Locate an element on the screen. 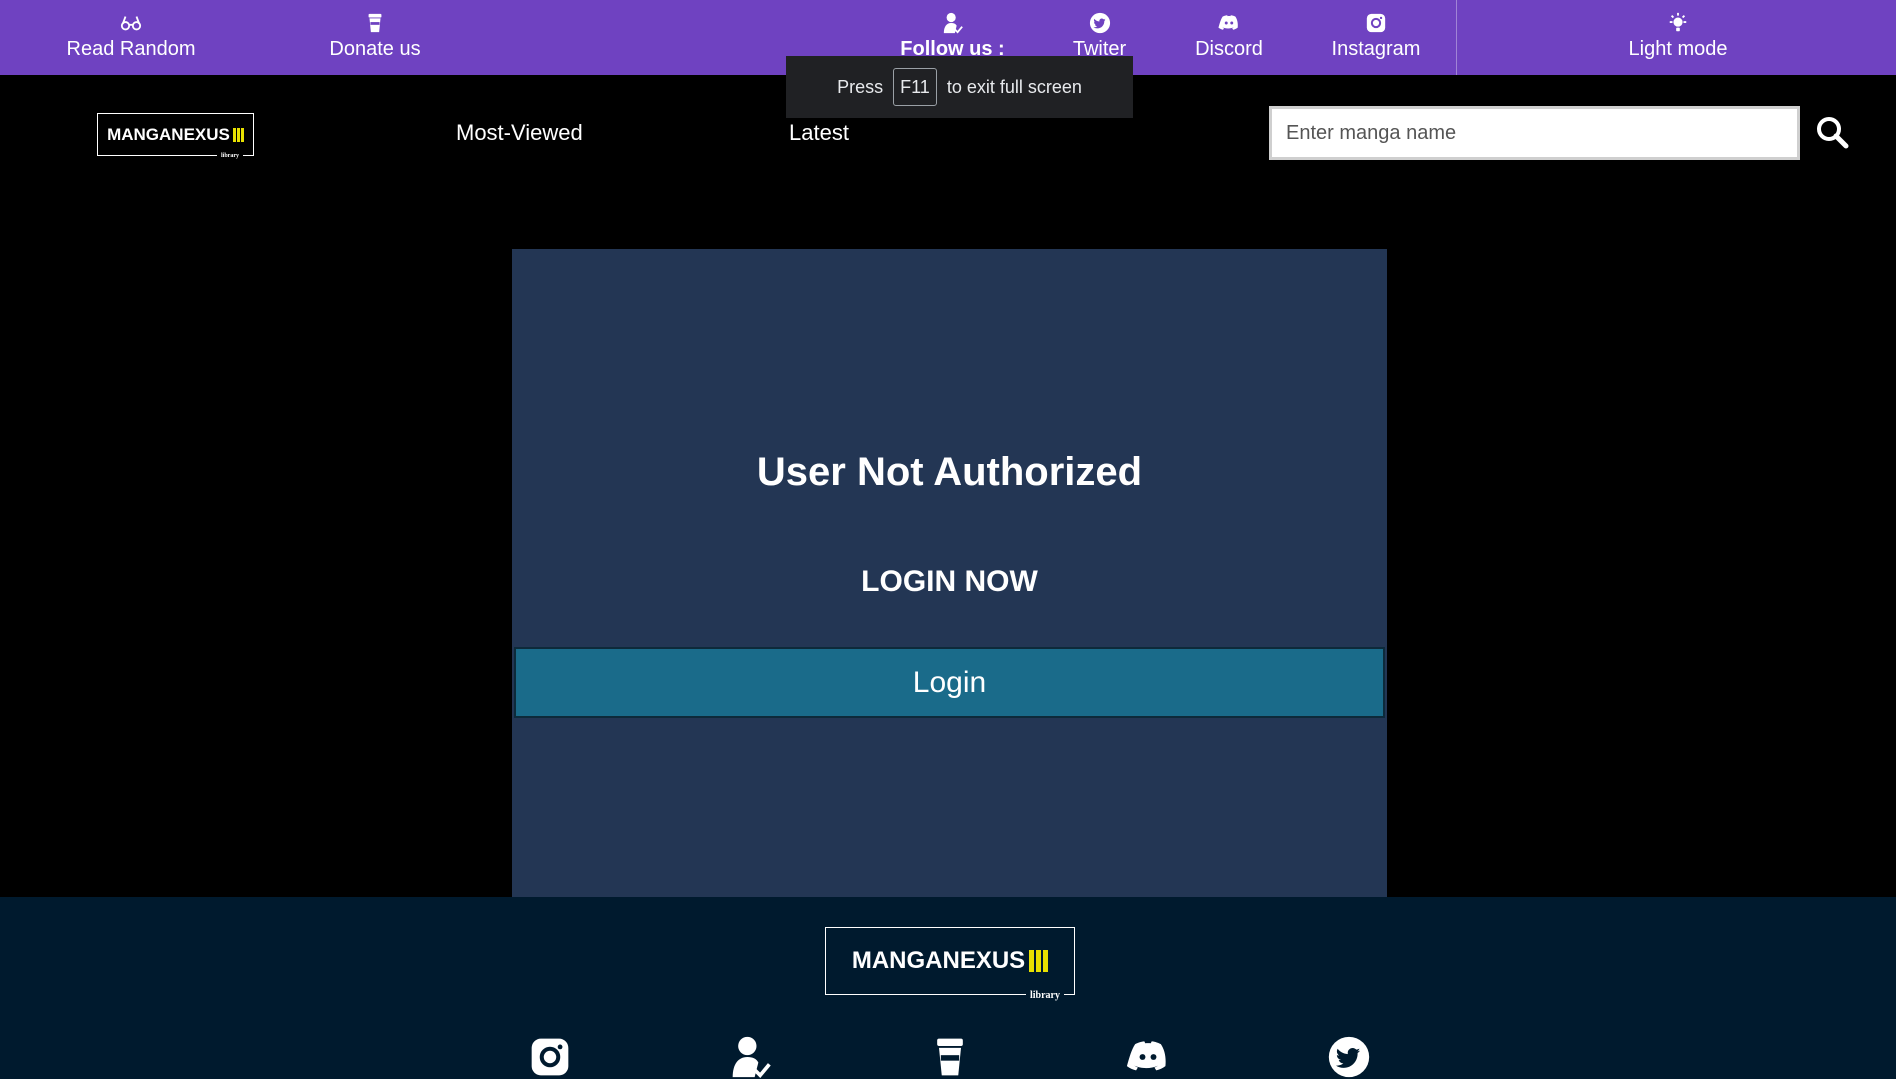 The height and width of the screenshot is (1079, 1896). read-random-label: Read Random is located at coordinates (131, 49).